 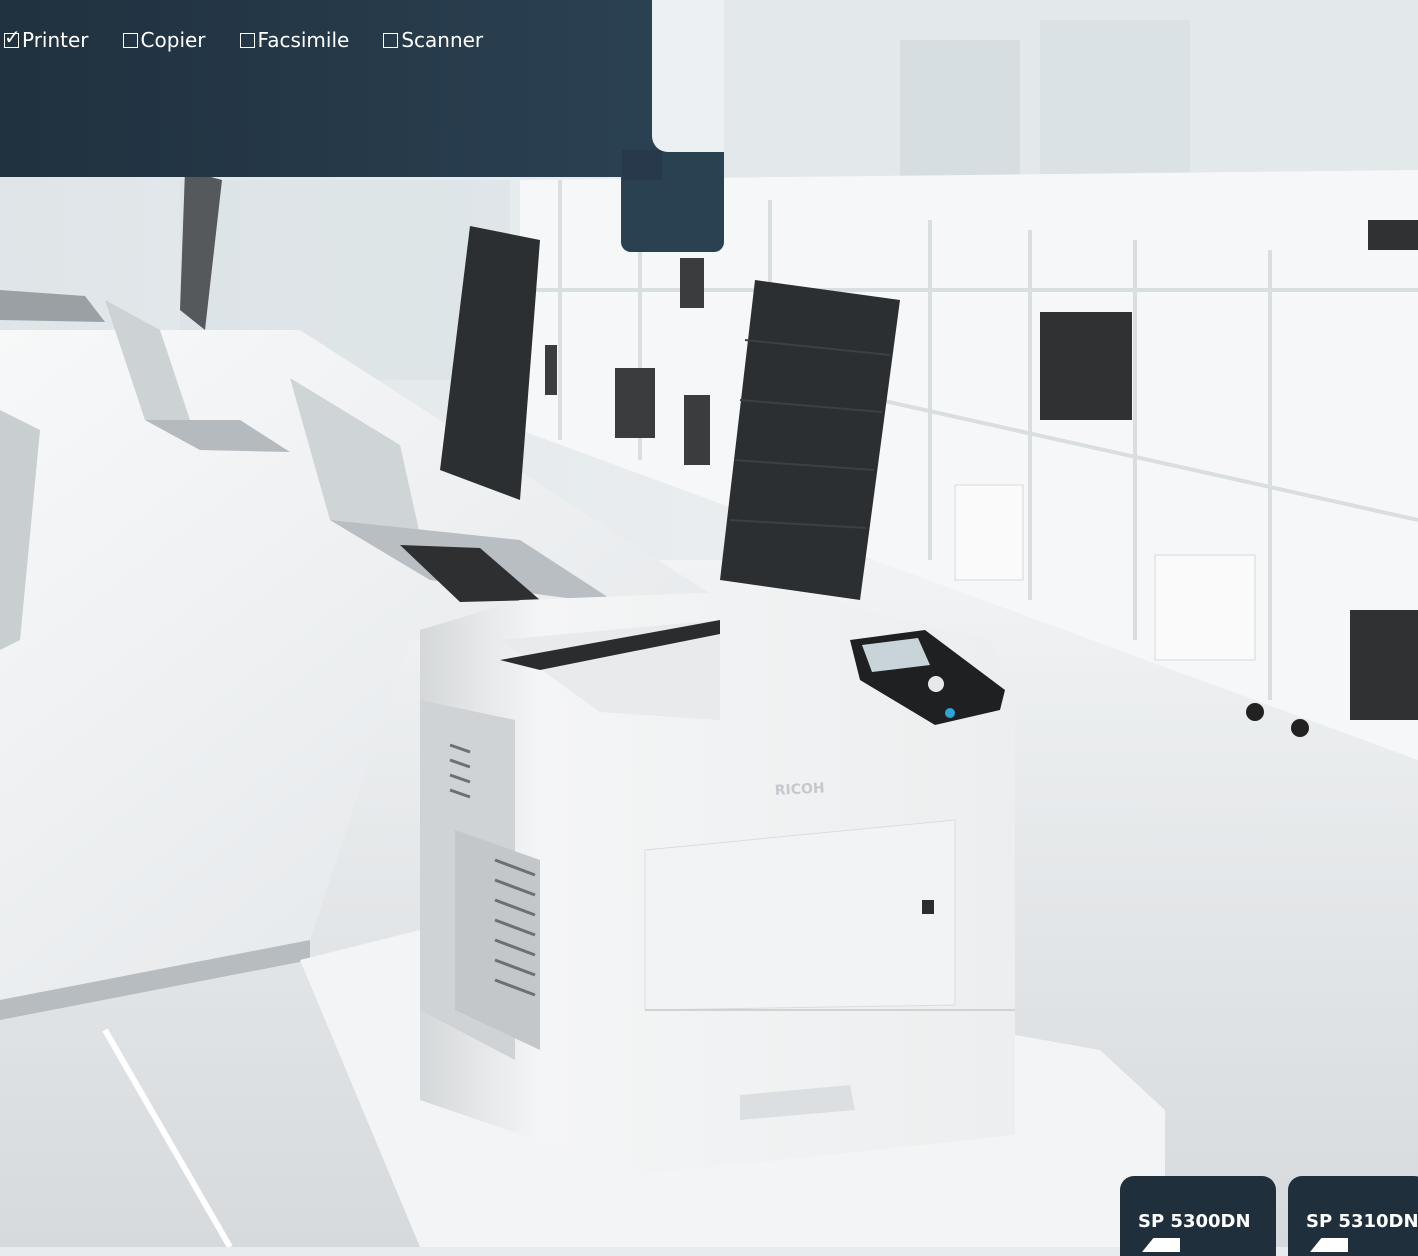 What do you see at coordinates (326, 88) in the screenshot?
I see `header-panel` at bounding box center [326, 88].